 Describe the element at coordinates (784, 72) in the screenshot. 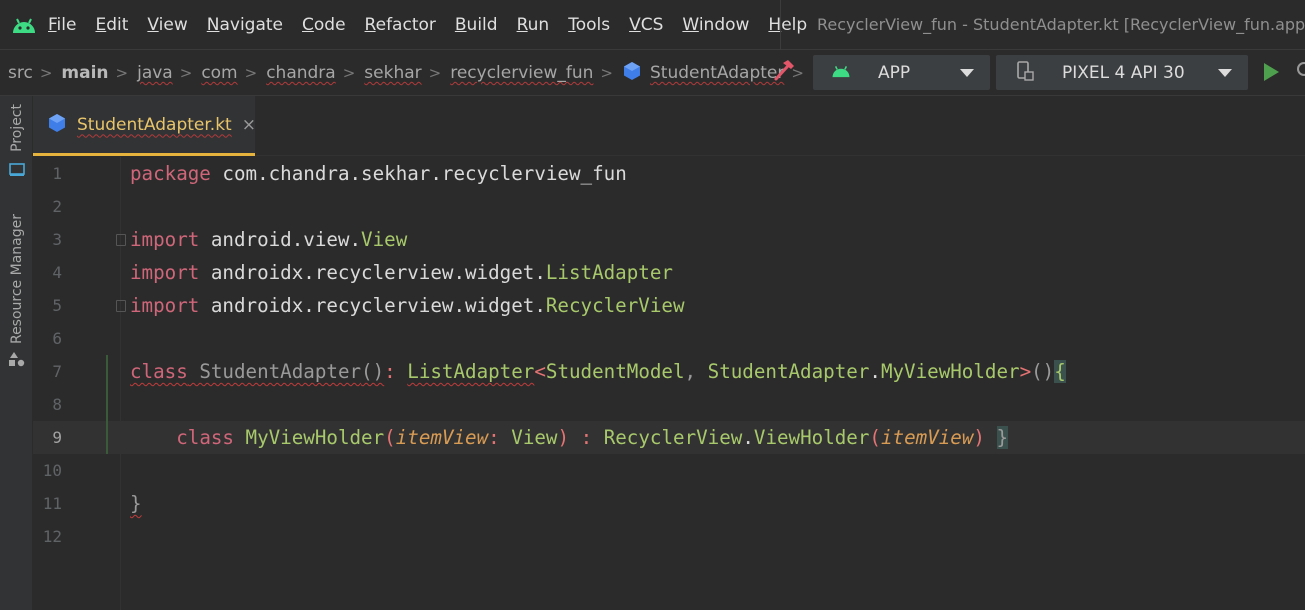

I see `build-hammer-icon` at that location.